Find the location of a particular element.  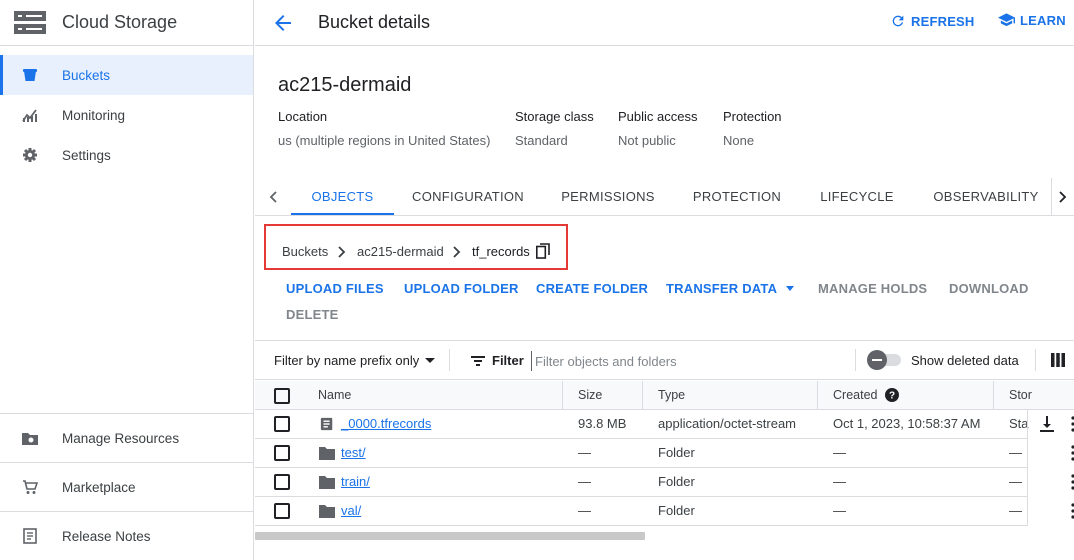

sidebar-item-label: Settings is located at coordinates (86, 155).